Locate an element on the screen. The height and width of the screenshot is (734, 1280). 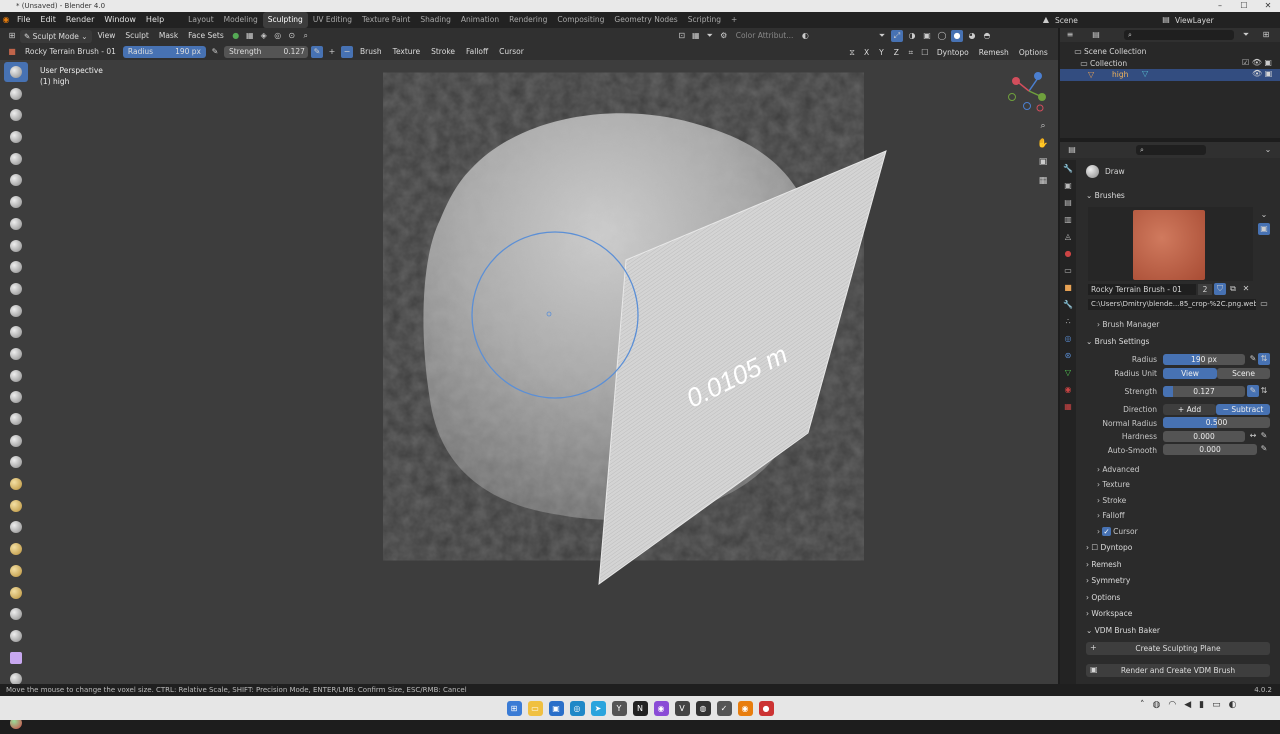
tab-compositing: Compositing is located at coordinates (580, 20).